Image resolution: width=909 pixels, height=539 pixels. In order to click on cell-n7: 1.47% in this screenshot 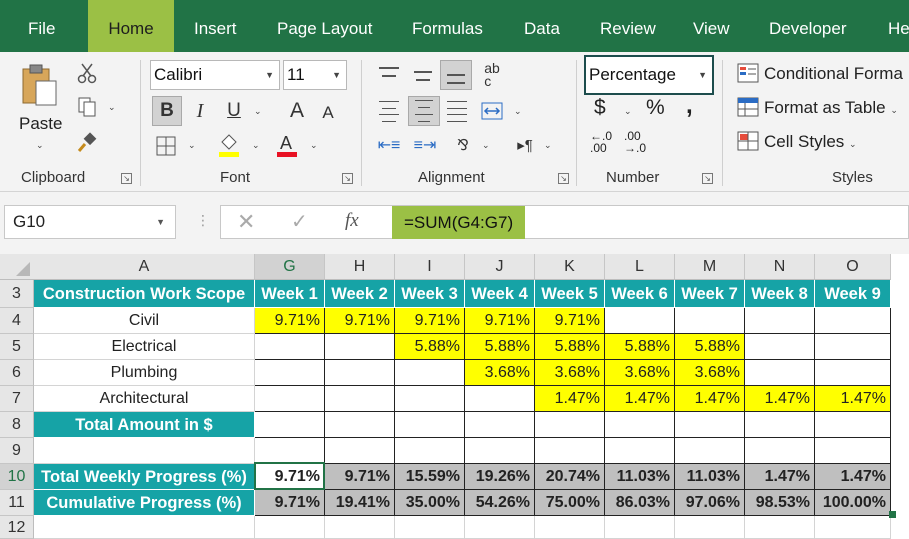, I will do `click(780, 399)`.